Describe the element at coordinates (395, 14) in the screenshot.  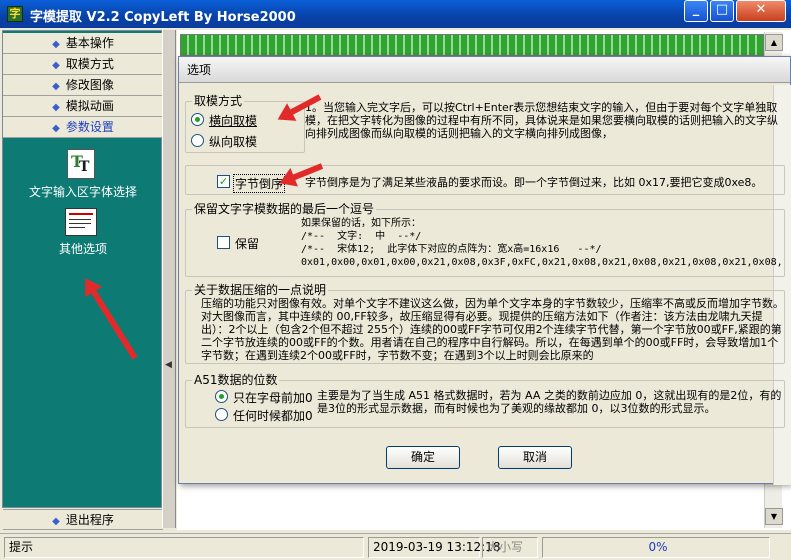
I see `title-bar: 字 字模提取 V2.2 CopyLeft By Horse2000 _ □ ✕` at that location.